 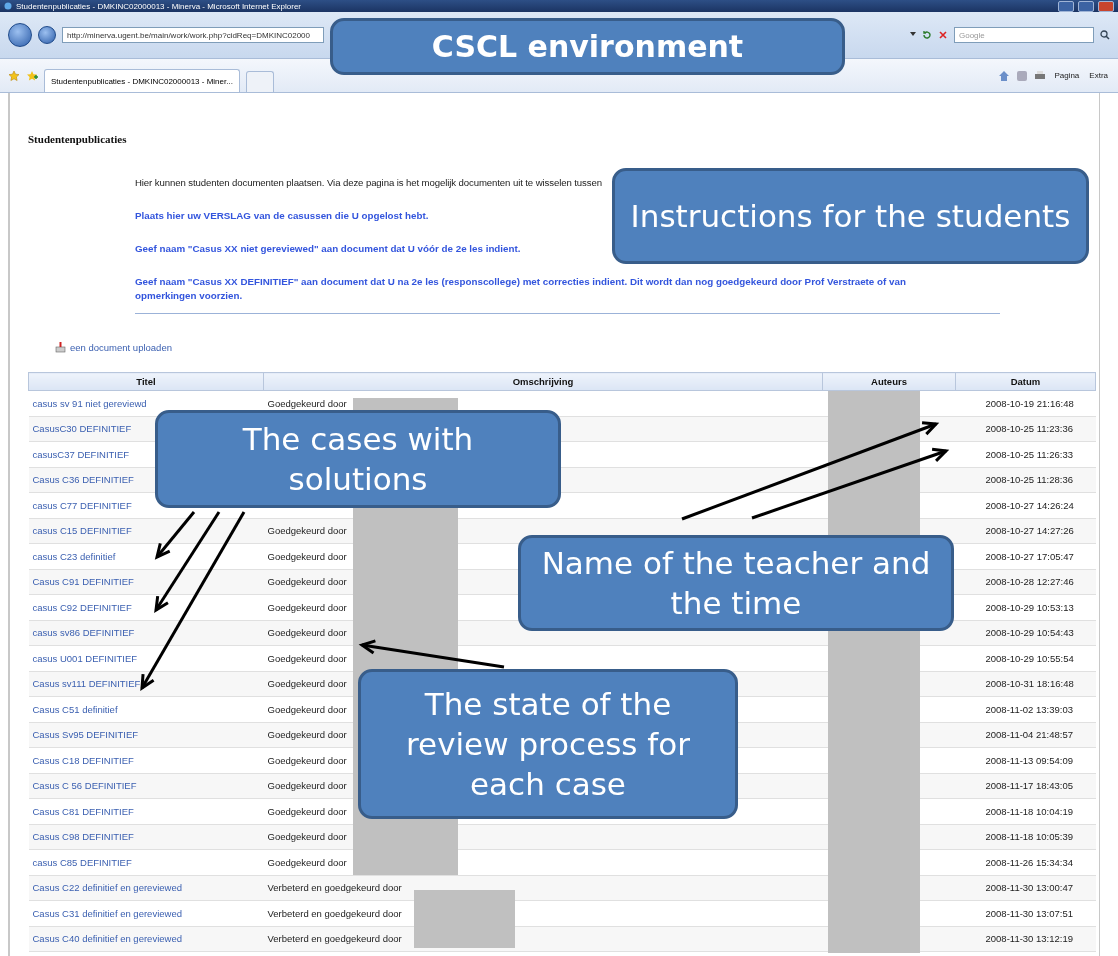 What do you see at coordinates (159, 6) in the screenshot?
I see `window-title: Studentenpublicaties - DMKINC02000013 - Minerva - Microsoft Internet Explorer` at bounding box center [159, 6].